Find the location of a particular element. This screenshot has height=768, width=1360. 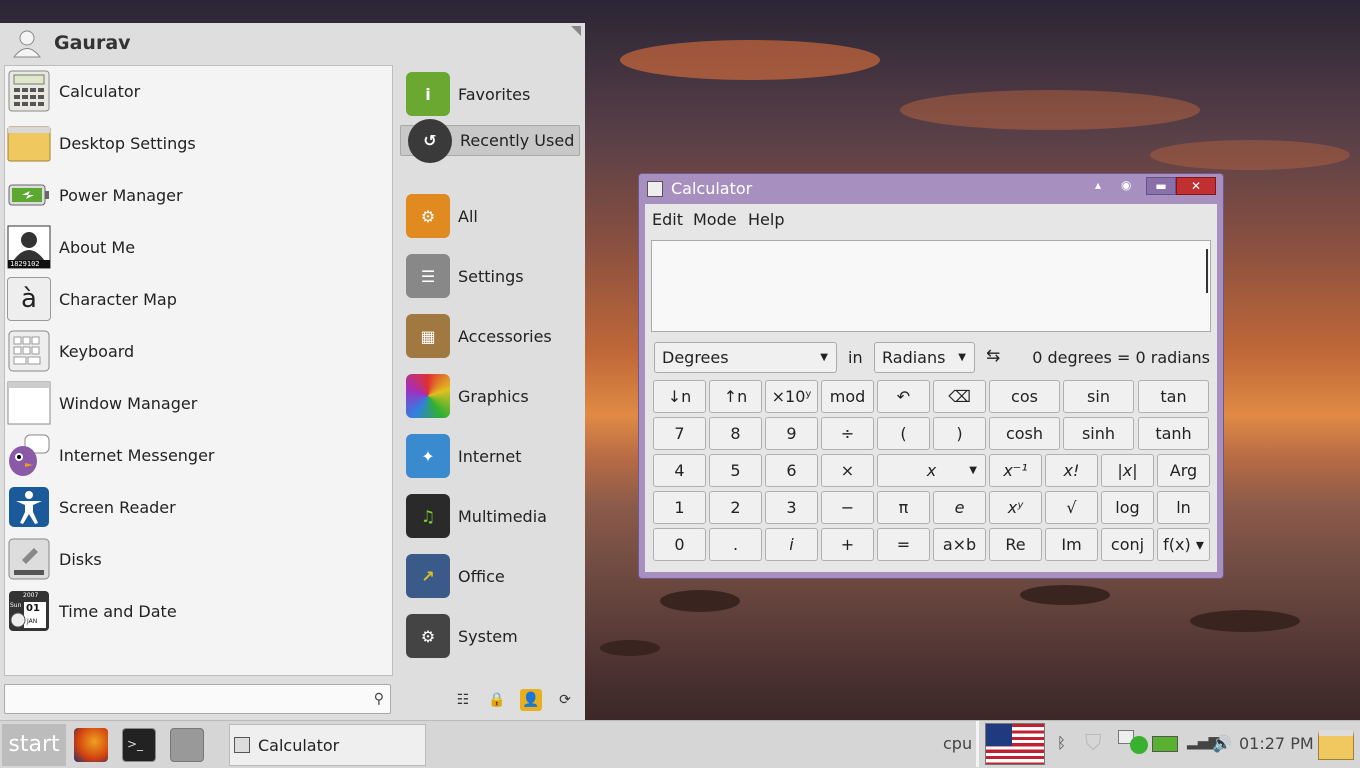

inverse-button: x⁻¹ is located at coordinates (1015, 470).